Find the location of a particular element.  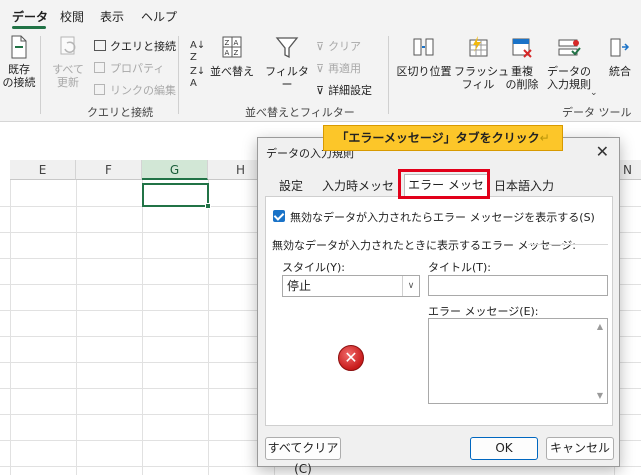

column-header-g: G is located at coordinates (175, 170).